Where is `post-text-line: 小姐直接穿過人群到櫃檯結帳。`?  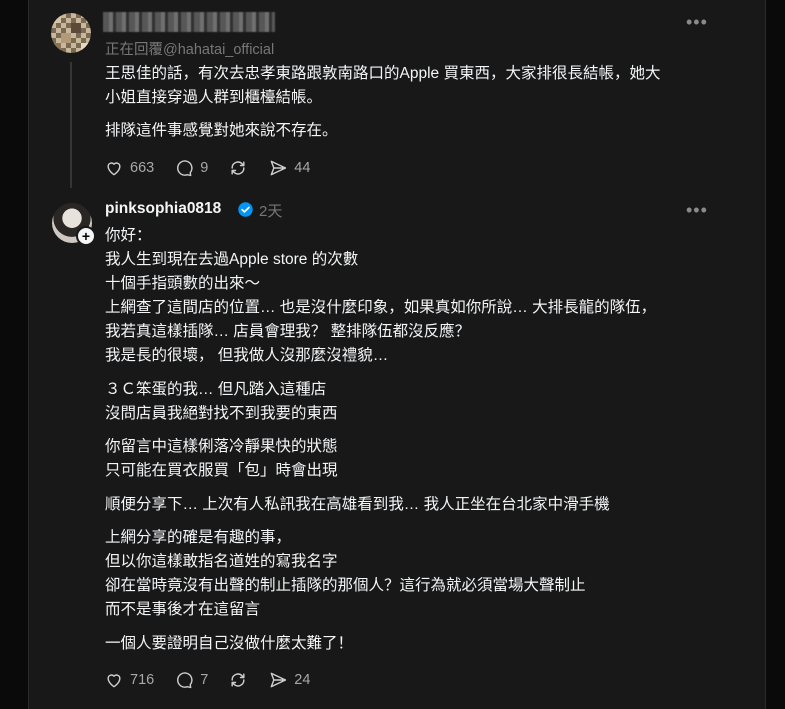 post-text-line: 小姐直接穿過人群到櫃檯結帳。 is located at coordinates (214, 97).